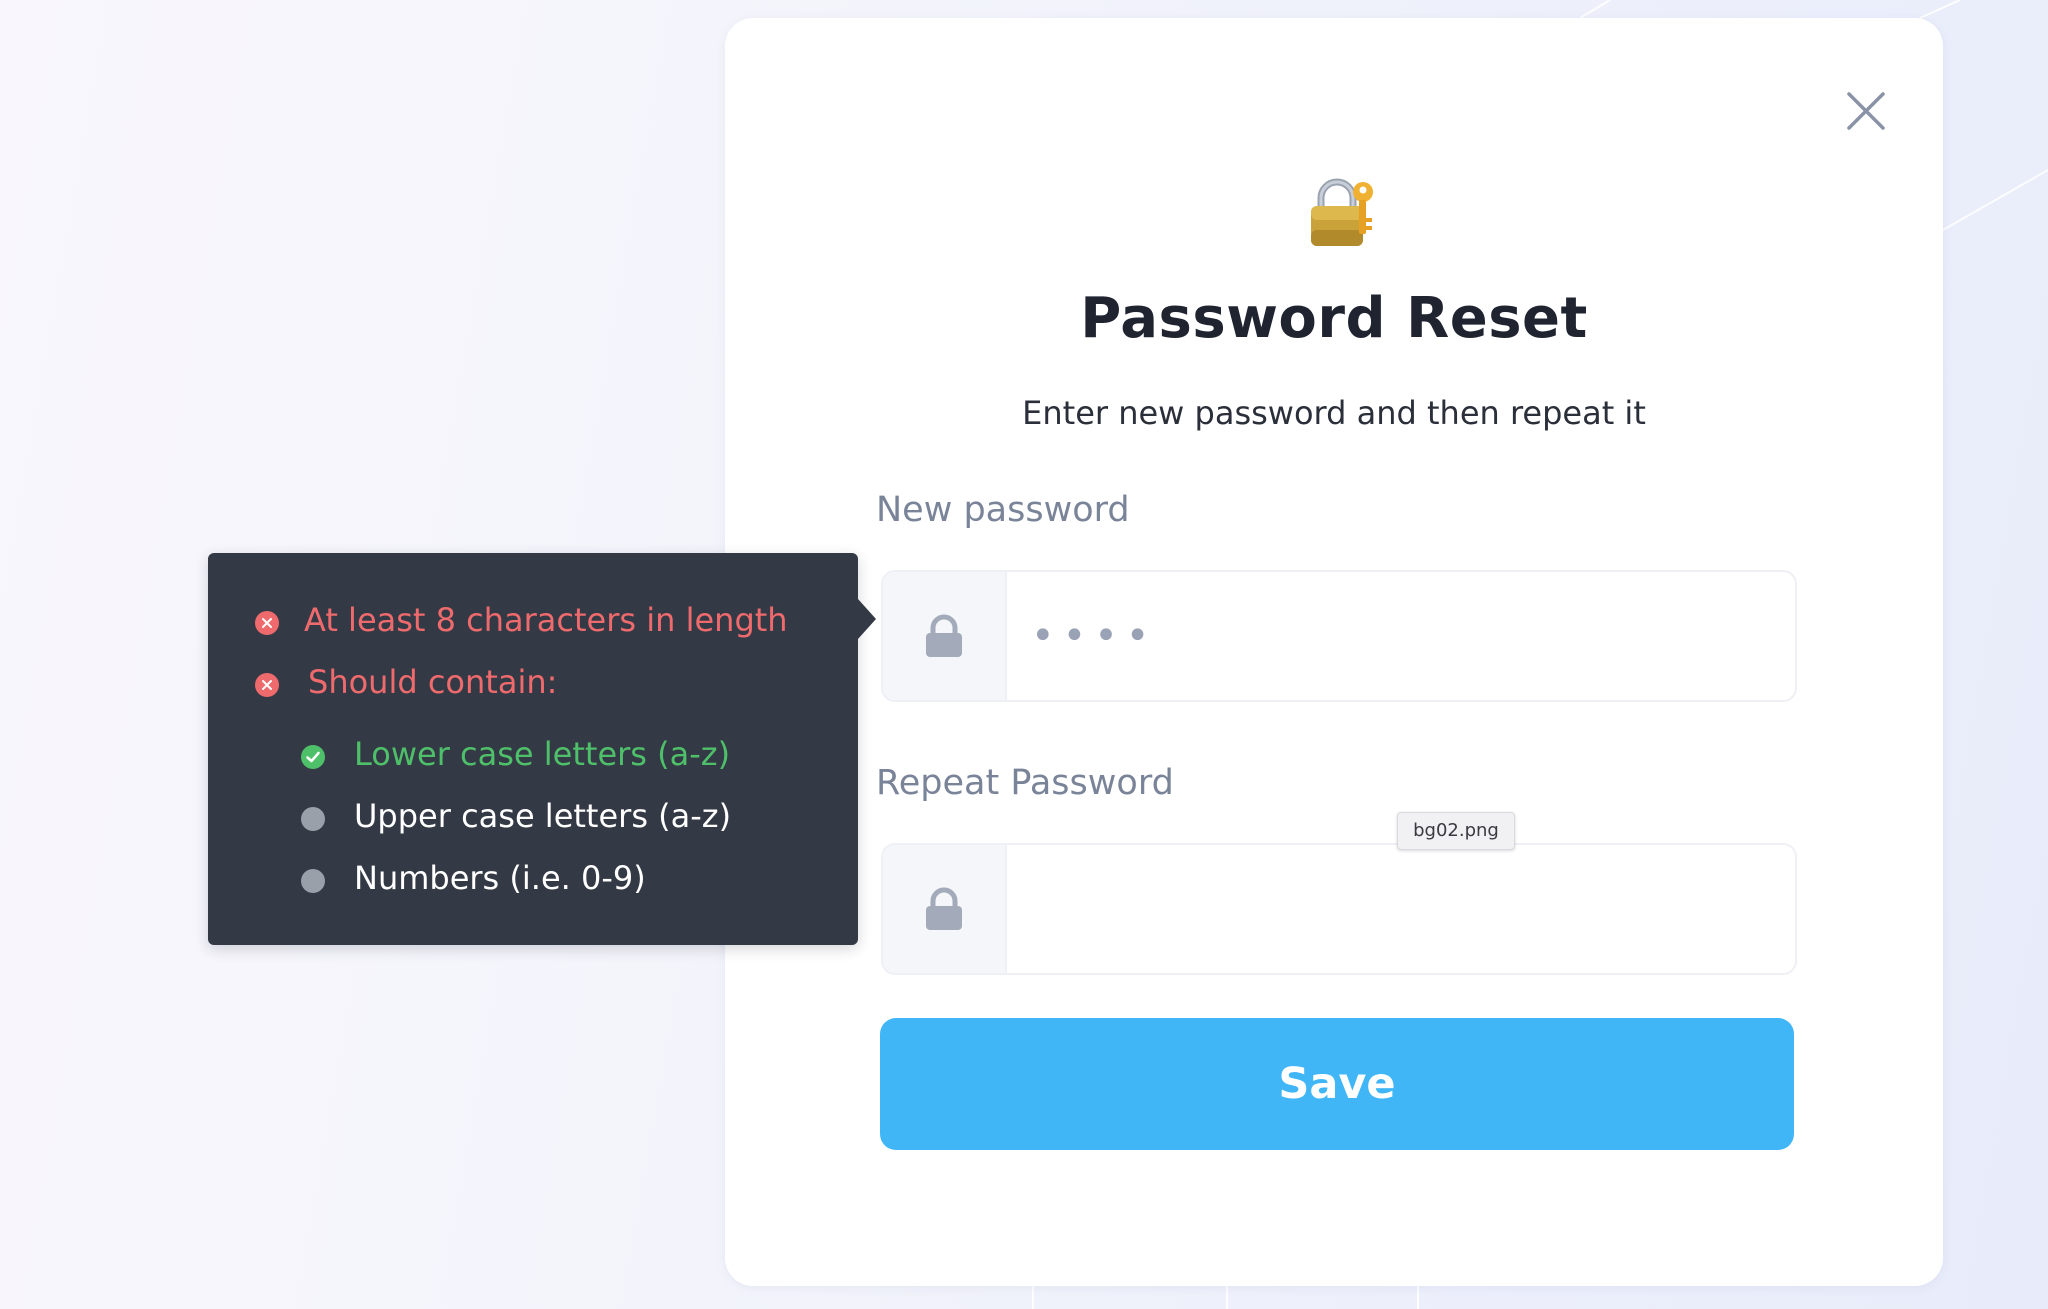  What do you see at coordinates (1456, 831) in the screenshot?
I see `file-name-tag: bg02.png` at bounding box center [1456, 831].